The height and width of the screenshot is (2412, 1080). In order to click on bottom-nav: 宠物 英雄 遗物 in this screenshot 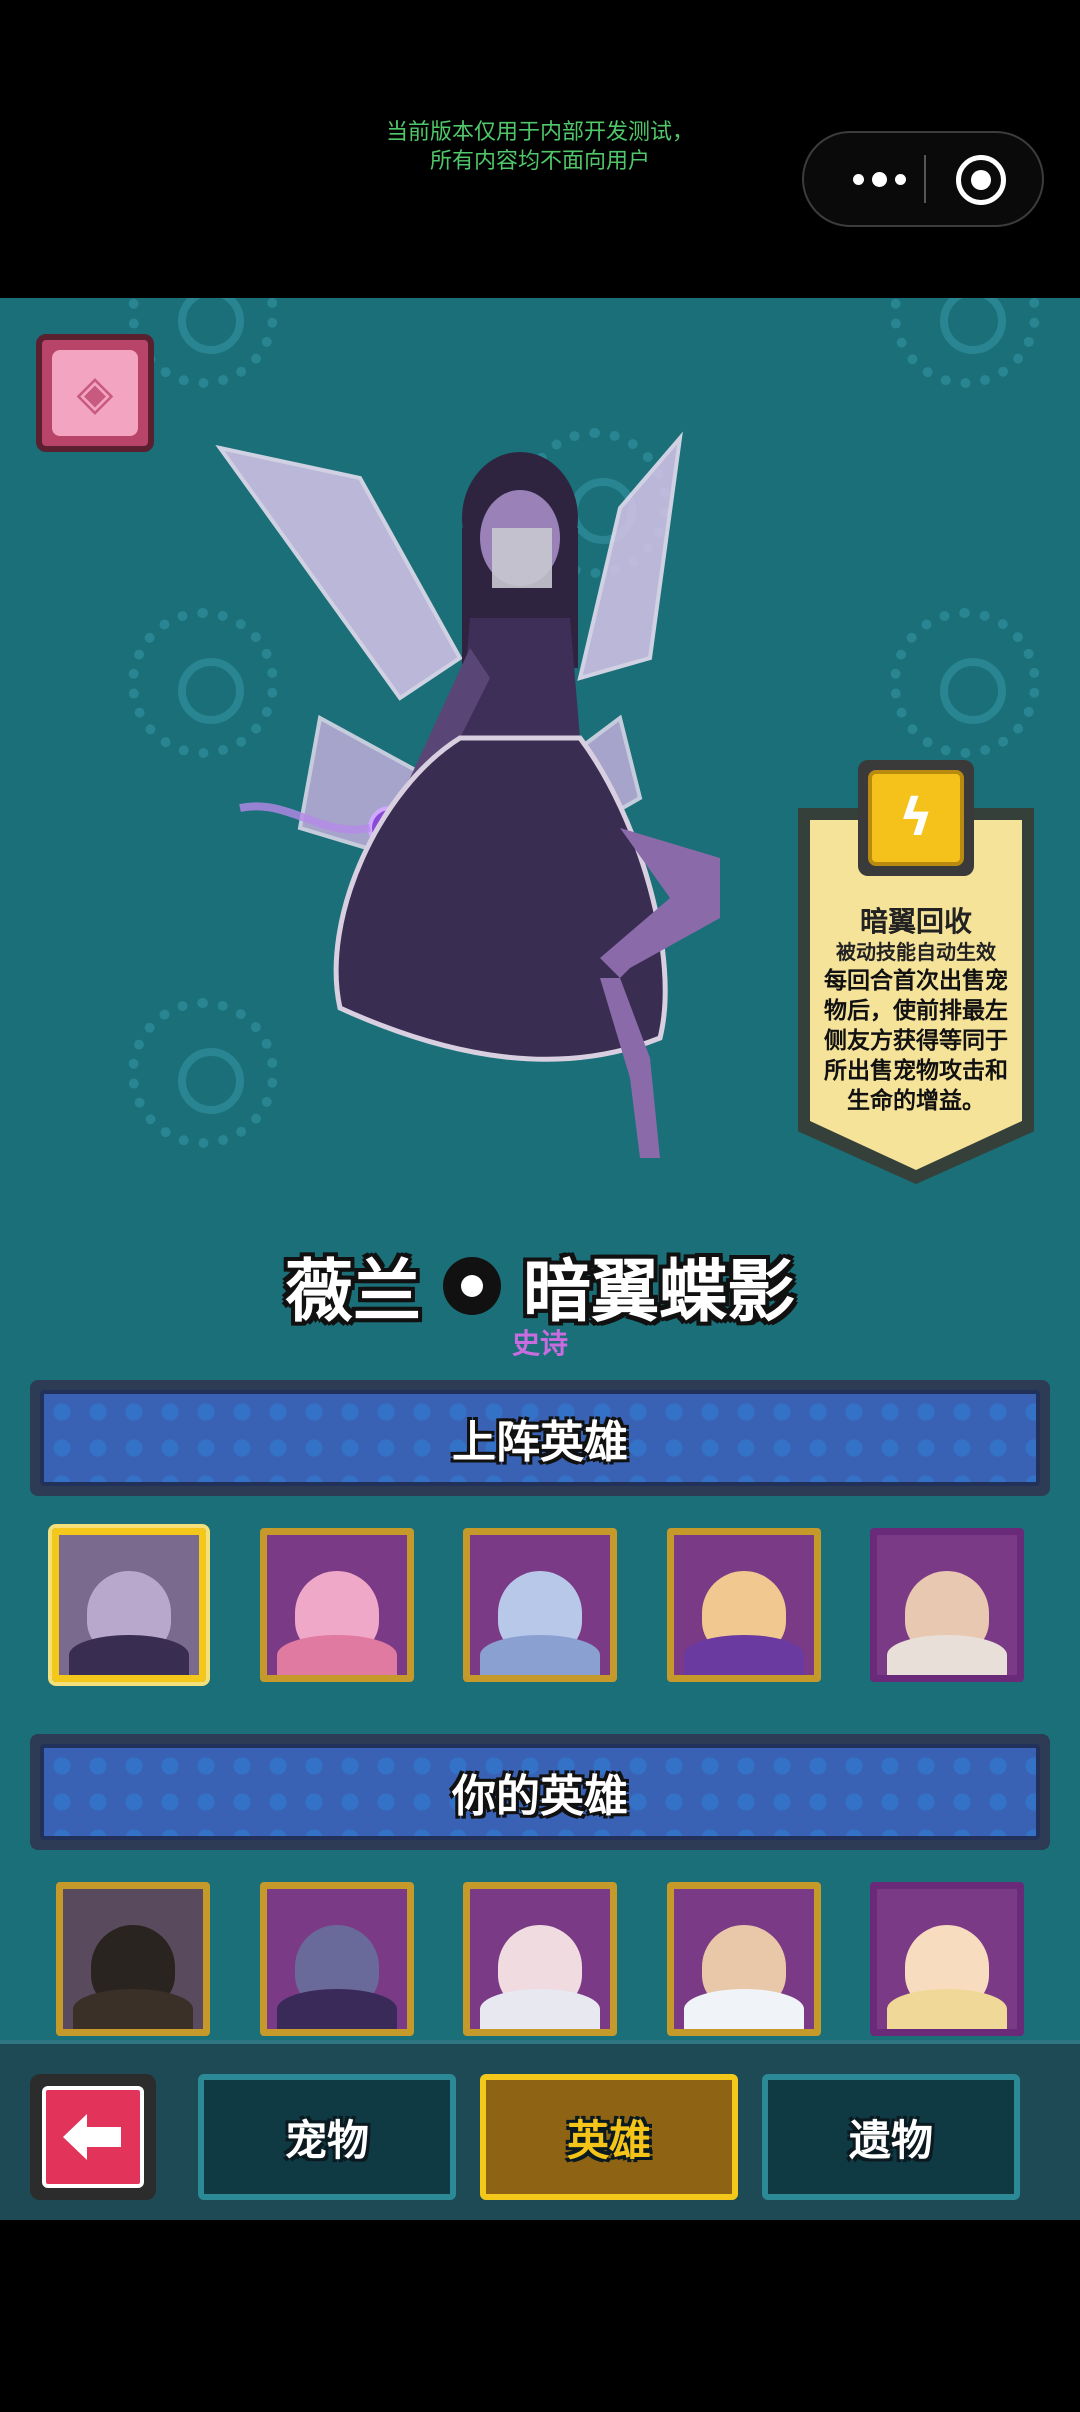, I will do `click(540, 2130)`.